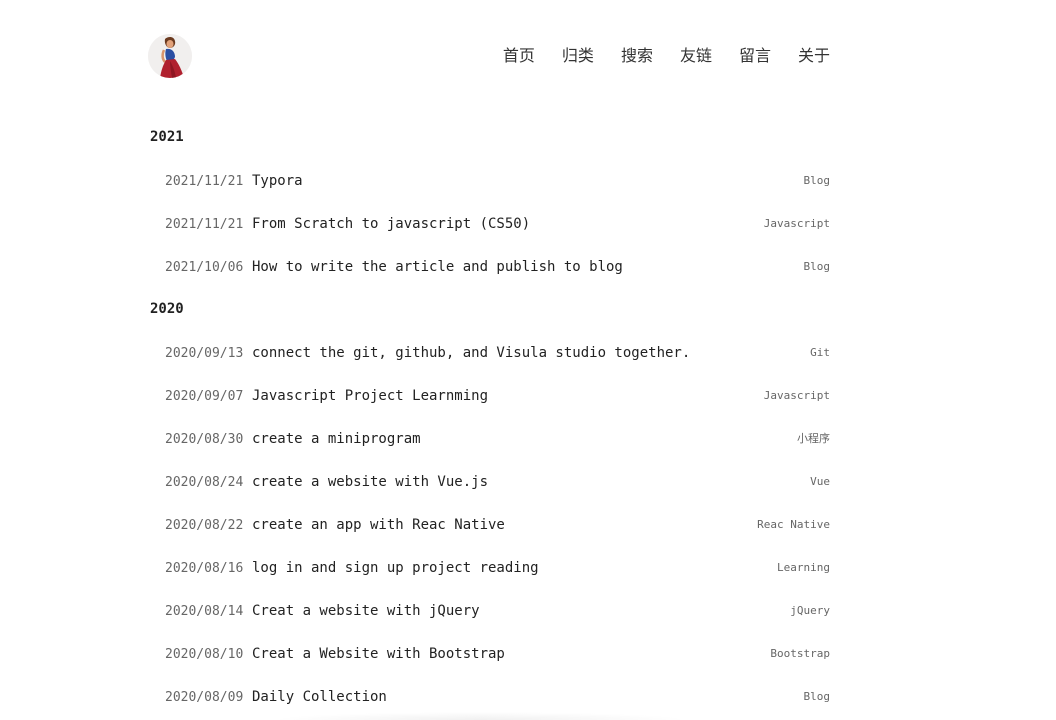  What do you see at coordinates (490, 444) in the screenshot?
I see `post-list-item: 2020/08/30 create a miniprogram 小程序` at bounding box center [490, 444].